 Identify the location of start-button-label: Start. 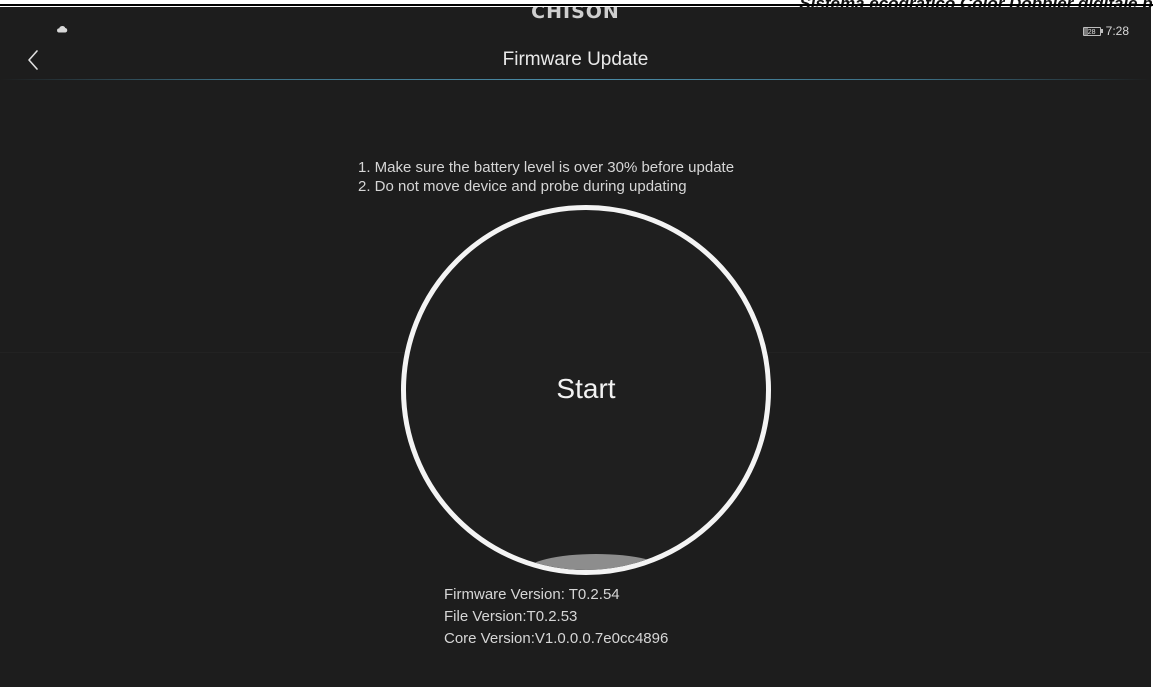
(586, 388).